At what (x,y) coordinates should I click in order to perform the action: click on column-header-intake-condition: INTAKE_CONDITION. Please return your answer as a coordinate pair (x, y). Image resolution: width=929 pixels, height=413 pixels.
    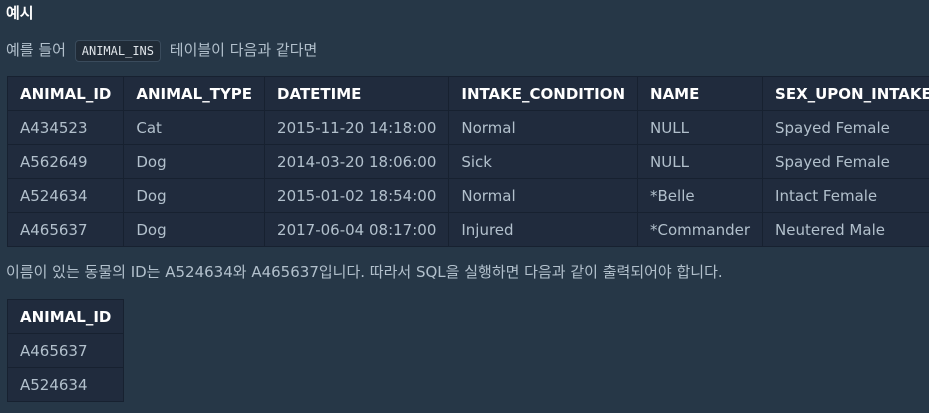
    Looking at the image, I should click on (543, 93).